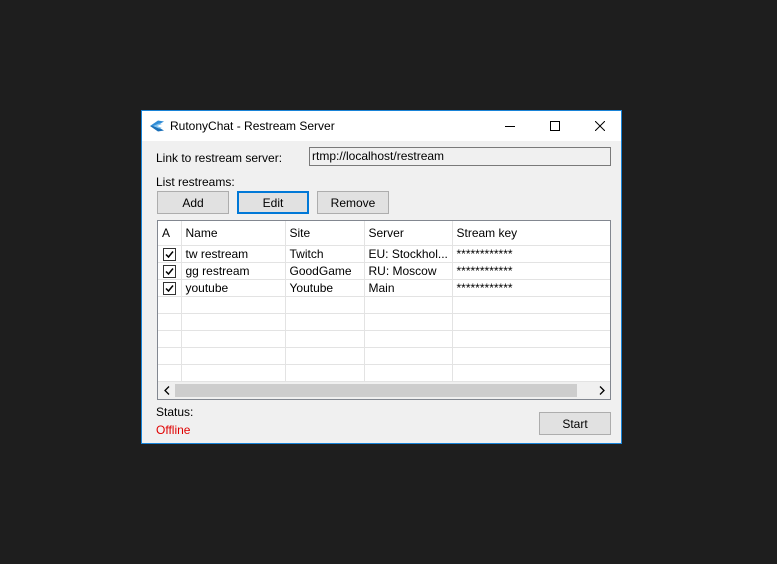 The height and width of the screenshot is (564, 777). I want to click on maximize-icon, so click(554, 125).